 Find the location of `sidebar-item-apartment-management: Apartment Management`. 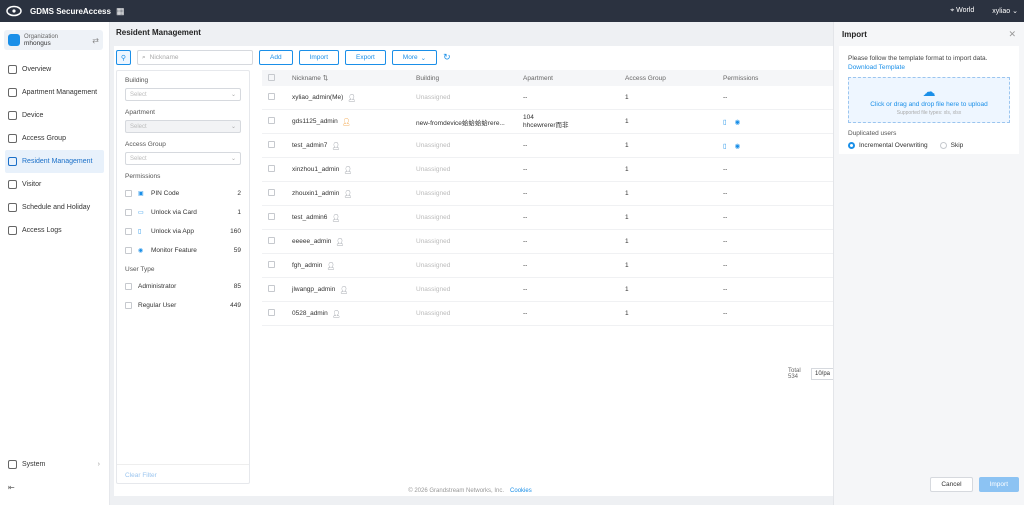

sidebar-item-apartment-management: Apartment Management is located at coordinates (54, 92).